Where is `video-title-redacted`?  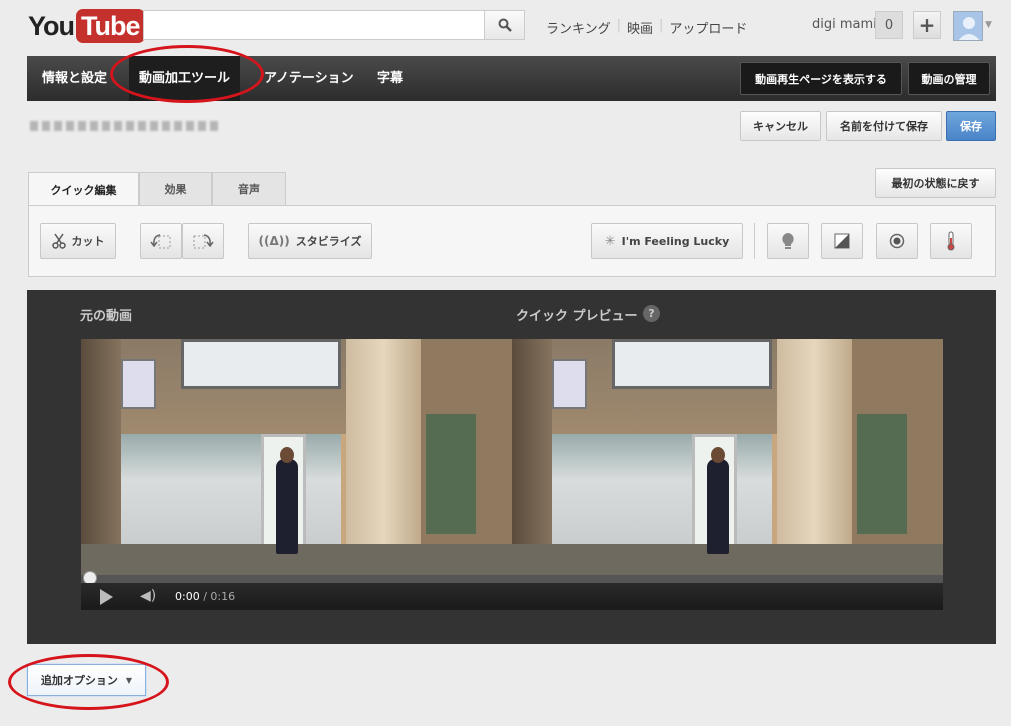 video-title-redacted is located at coordinates (124, 126).